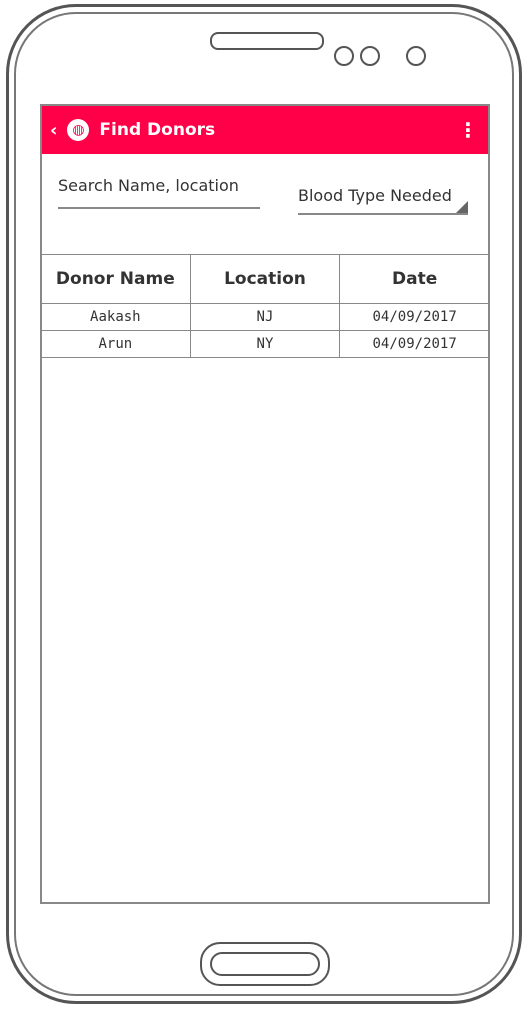  What do you see at coordinates (383, 200) in the screenshot?
I see `blood-type-select: Blood Type Needed` at bounding box center [383, 200].